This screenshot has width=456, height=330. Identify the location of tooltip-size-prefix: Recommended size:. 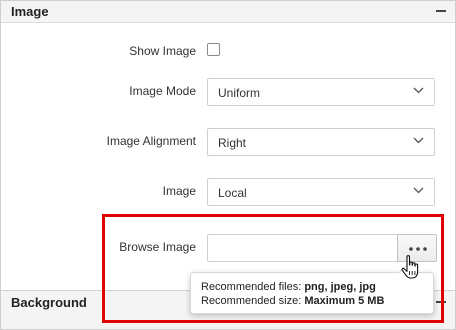
(253, 301).